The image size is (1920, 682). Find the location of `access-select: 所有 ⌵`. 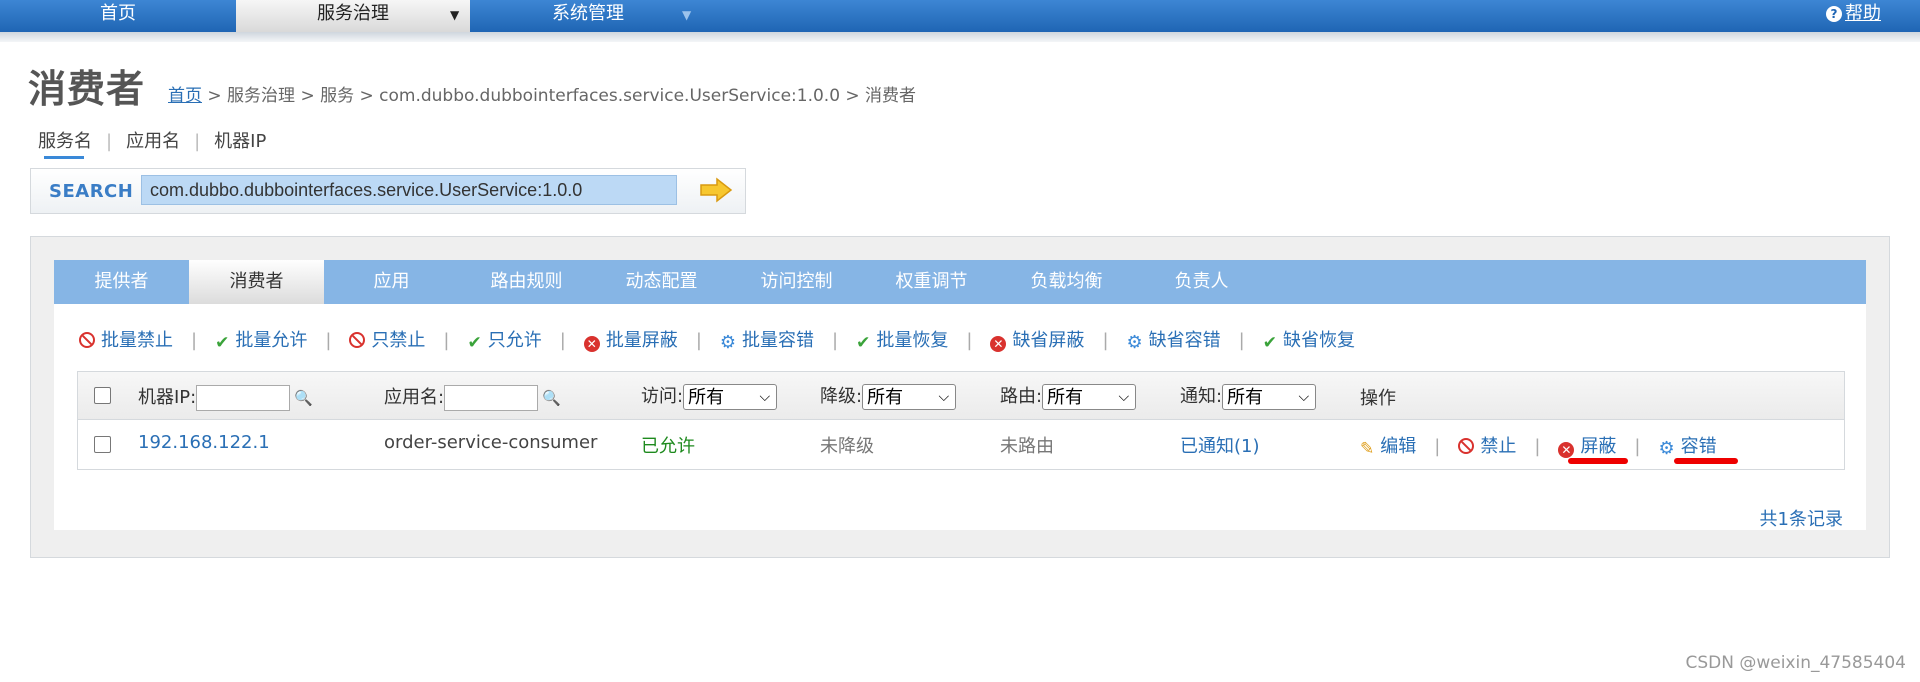

access-select: 所有 ⌵ is located at coordinates (730, 397).